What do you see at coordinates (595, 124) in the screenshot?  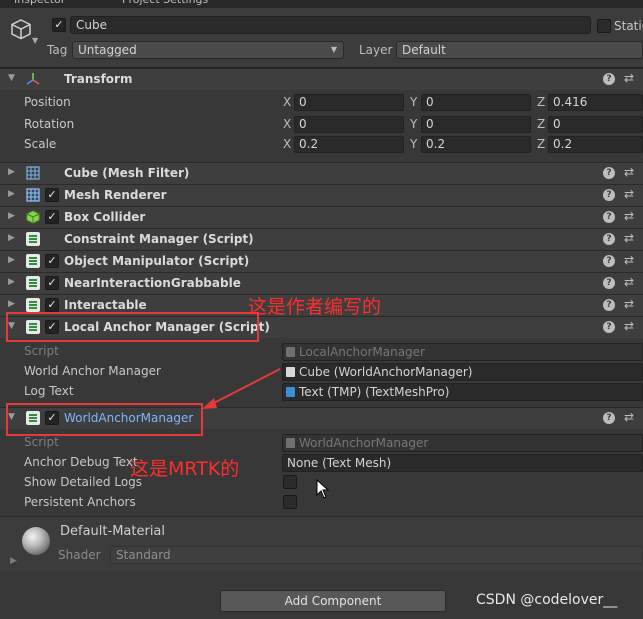 I see `rotation-z-input: 0` at bounding box center [595, 124].